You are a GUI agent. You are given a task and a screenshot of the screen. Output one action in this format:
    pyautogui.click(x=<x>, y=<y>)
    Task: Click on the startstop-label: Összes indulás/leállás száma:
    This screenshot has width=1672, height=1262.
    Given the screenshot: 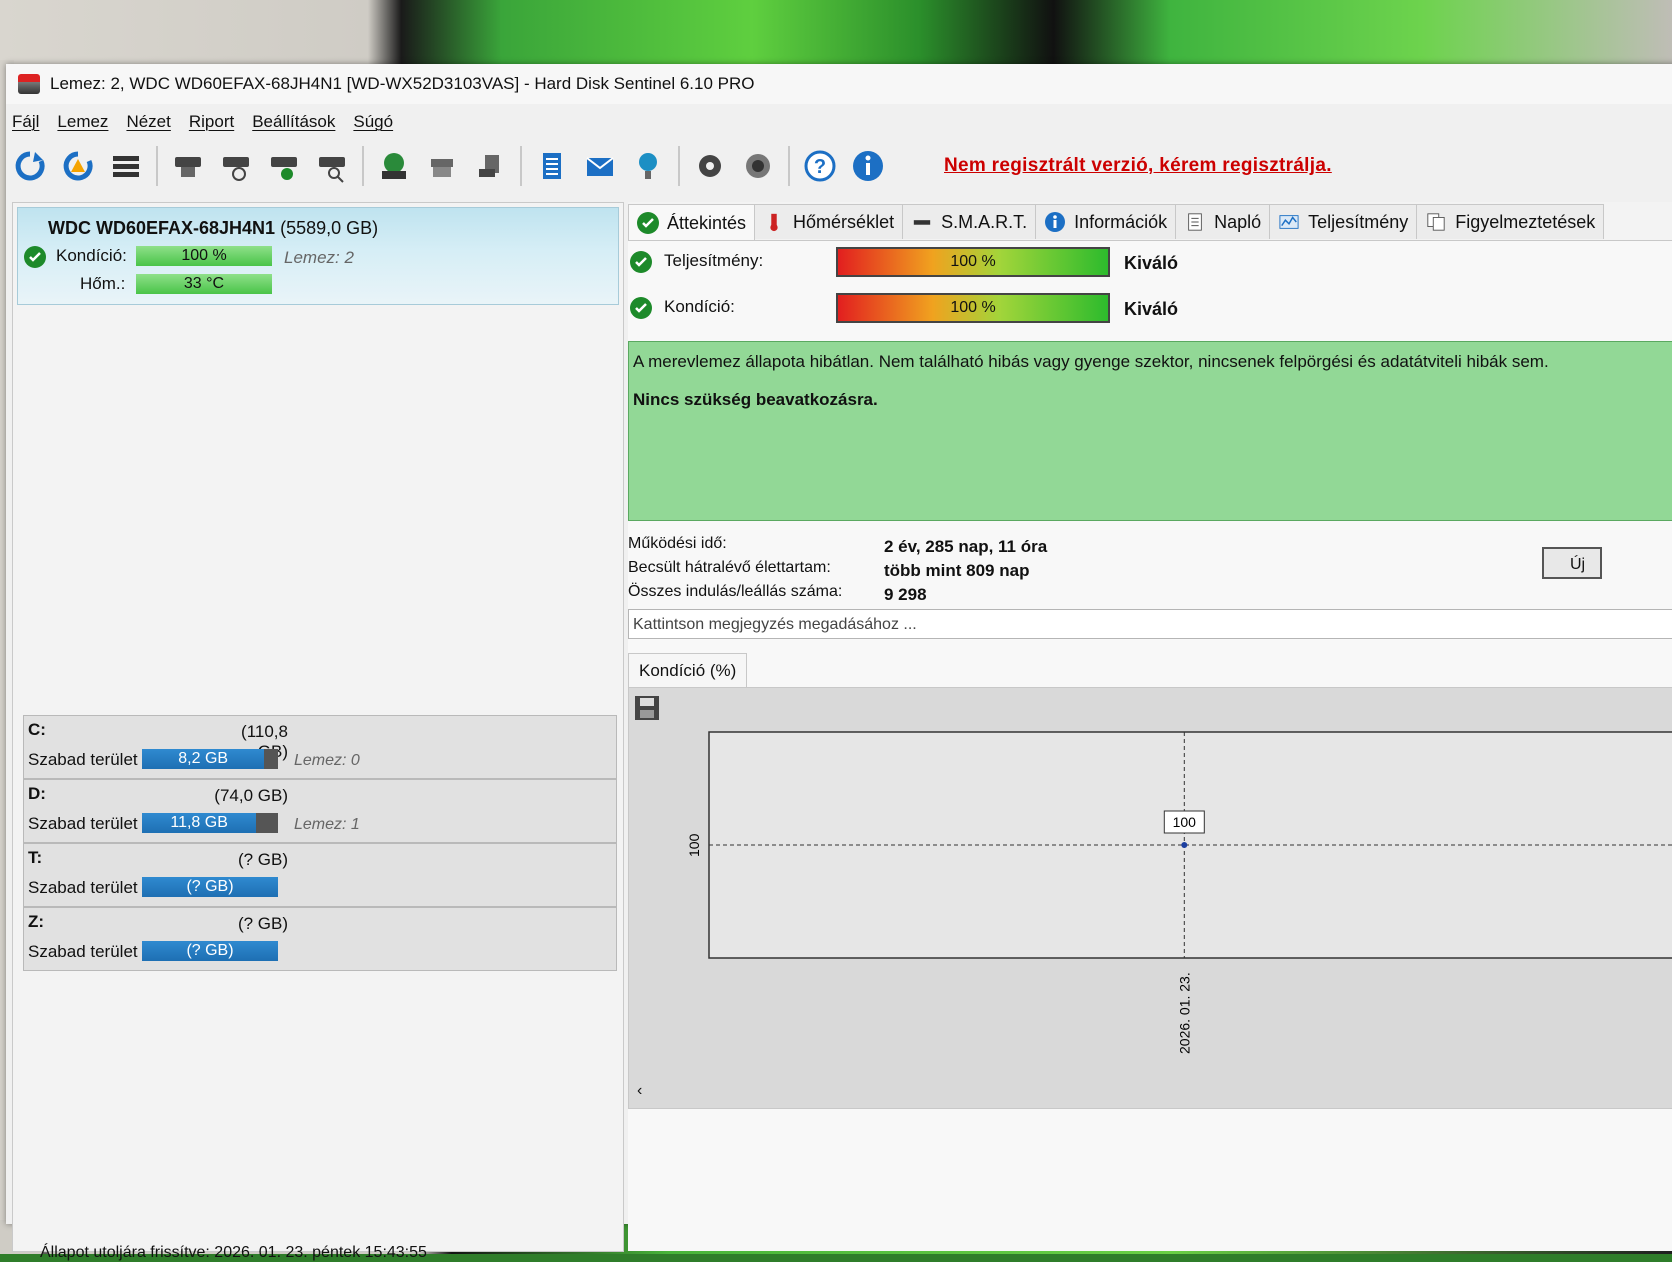 What is the action you would take?
    pyautogui.click(x=735, y=591)
    